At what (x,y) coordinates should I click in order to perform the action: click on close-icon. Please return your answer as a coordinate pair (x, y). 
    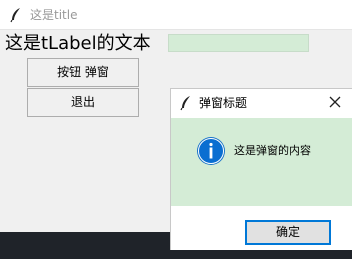
    Looking at the image, I should click on (335, 102).